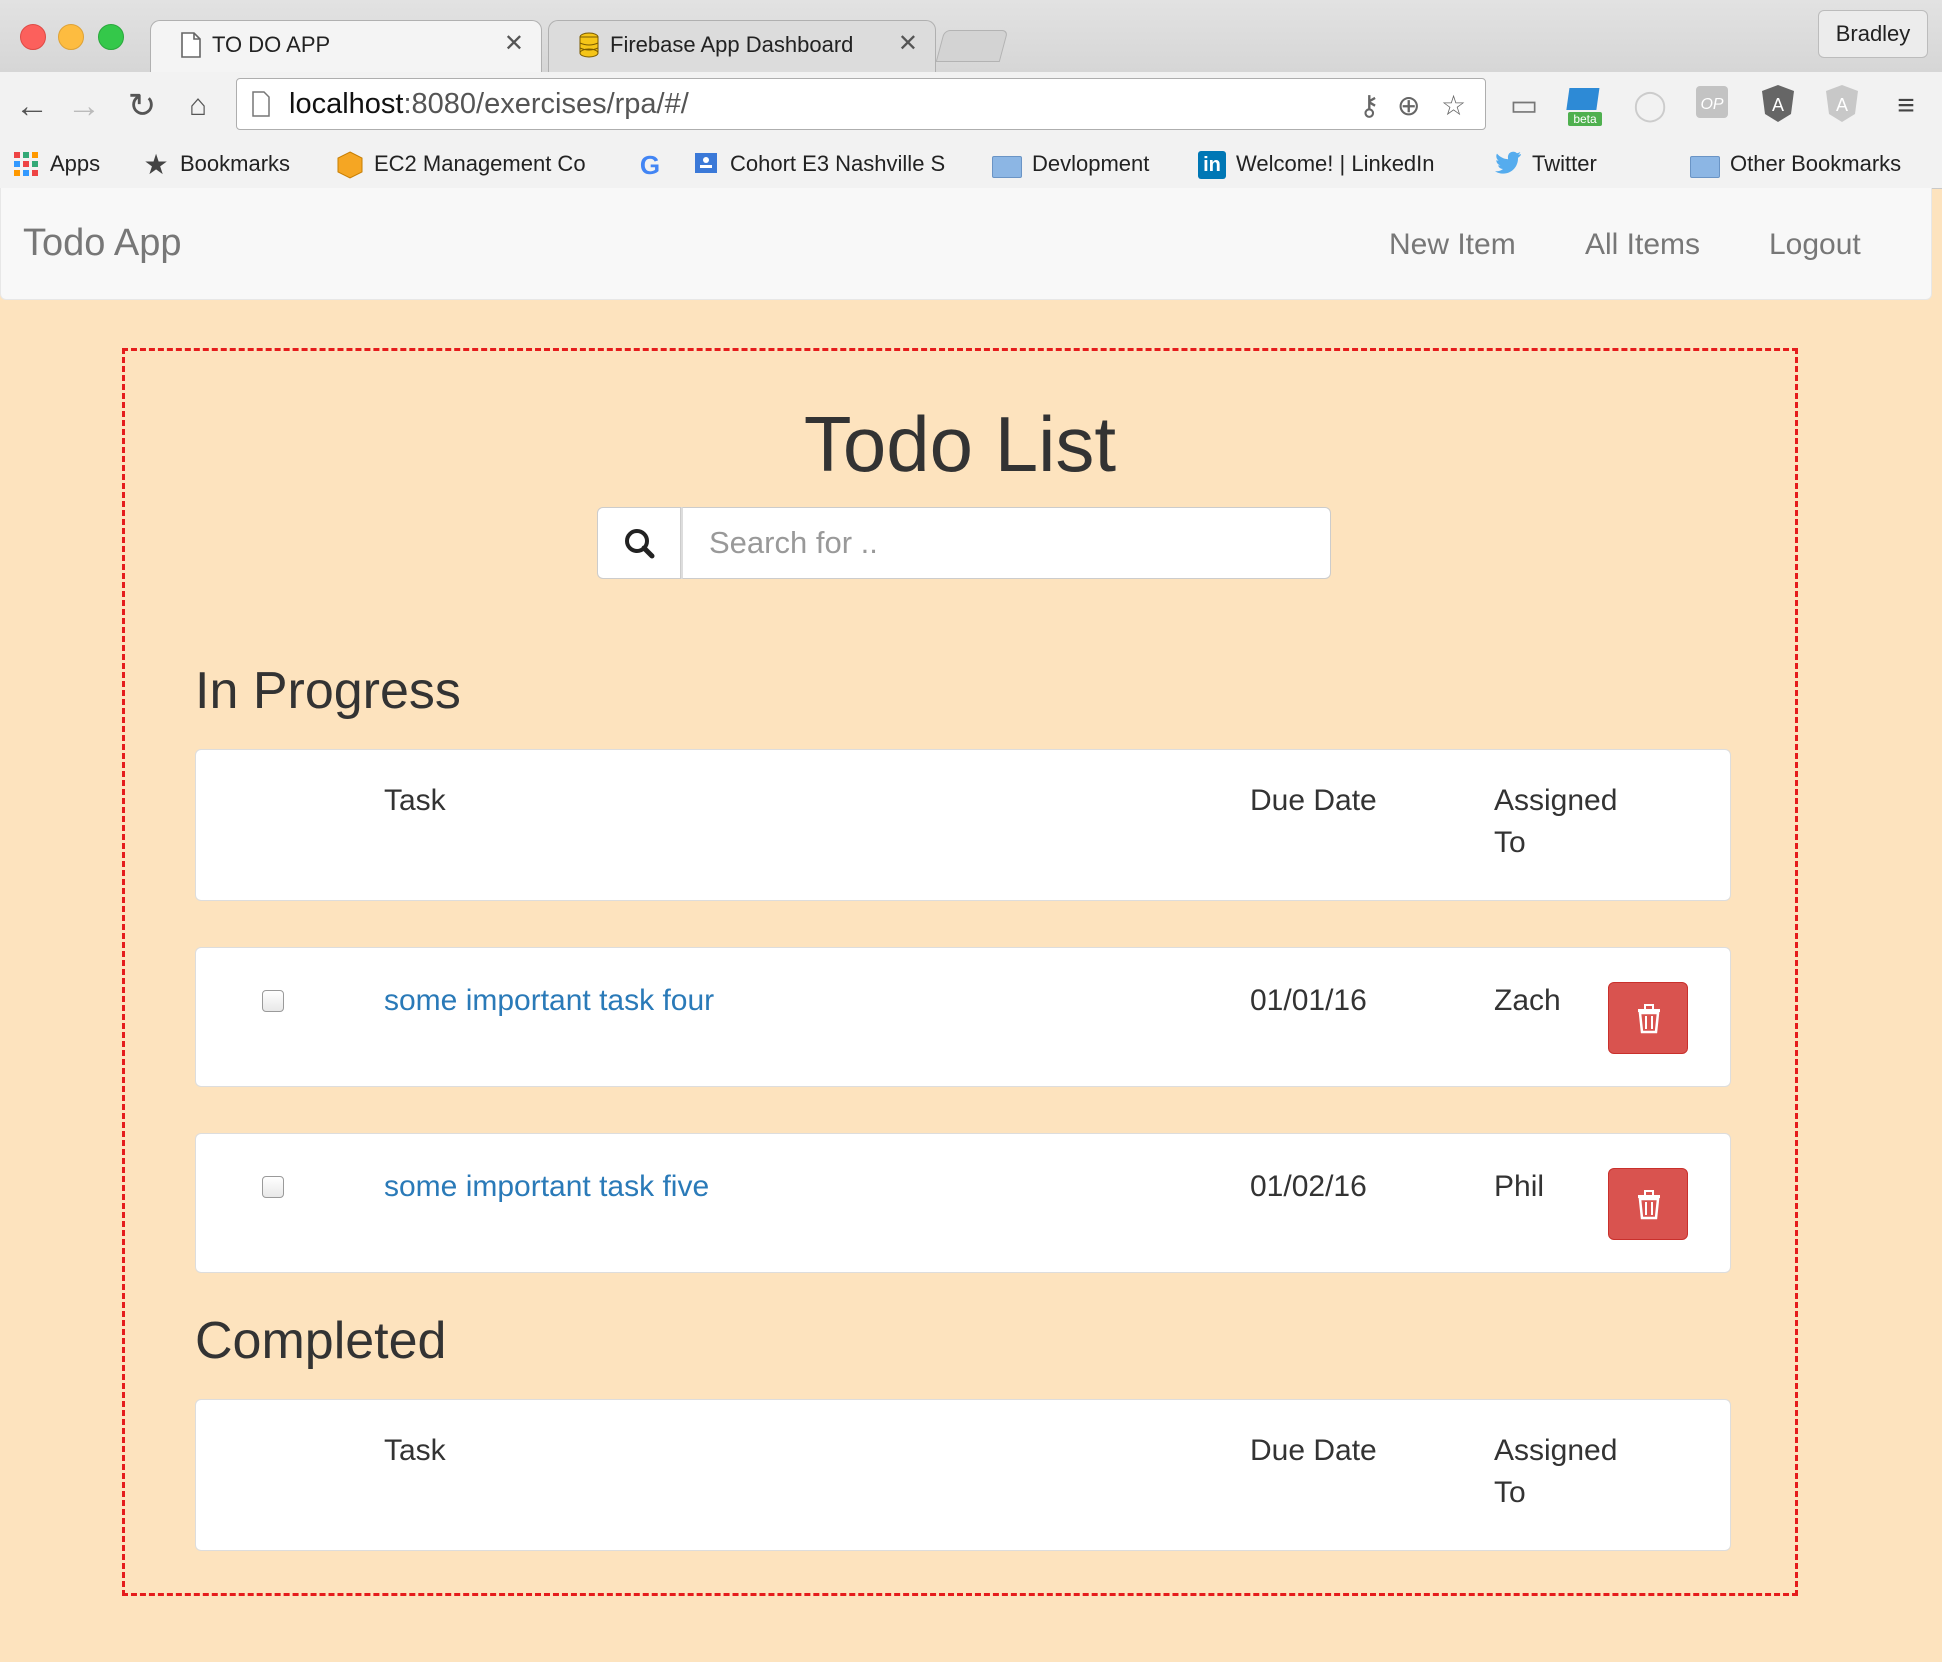 This screenshot has width=1942, height=1662. Describe the element at coordinates (966, 244) in the screenshot. I see `app-navbar: Todo App New Item All Items Logout` at that location.